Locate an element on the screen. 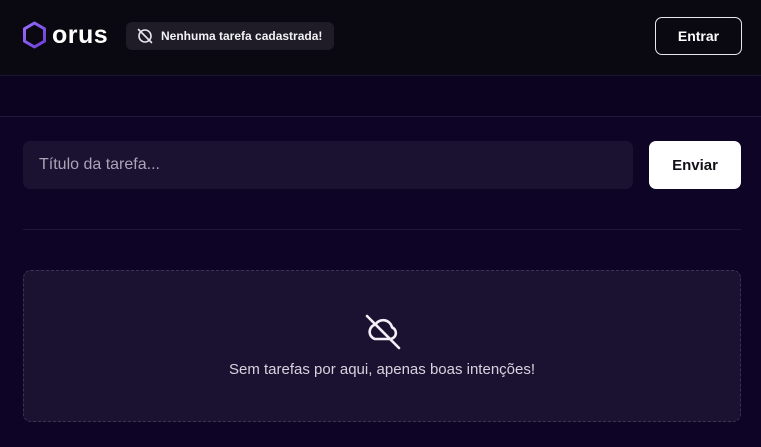 This screenshot has height=447, width=761. login-button: Entrar is located at coordinates (698, 36).